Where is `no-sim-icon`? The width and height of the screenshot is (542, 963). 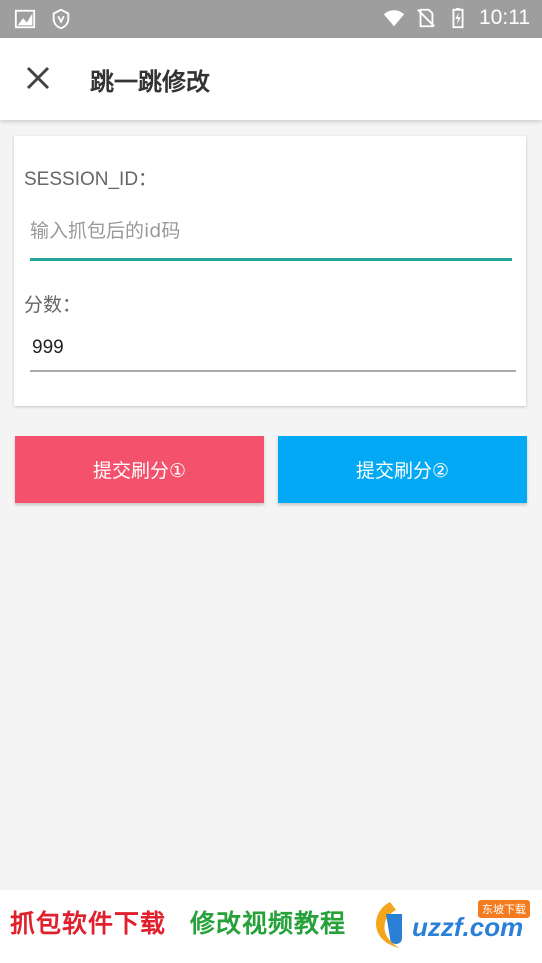
no-sim-icon is located at coordinates (426, 18).